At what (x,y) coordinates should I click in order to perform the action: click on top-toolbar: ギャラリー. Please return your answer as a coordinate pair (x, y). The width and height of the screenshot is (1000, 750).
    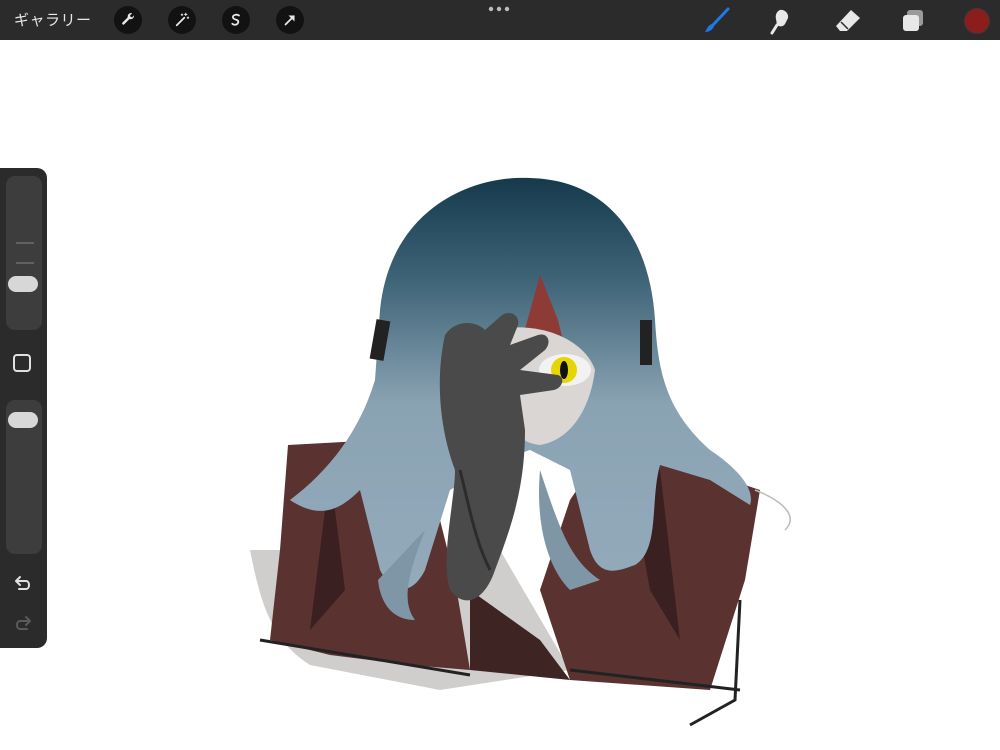
    Looking at the image, I should click on (500, 20).